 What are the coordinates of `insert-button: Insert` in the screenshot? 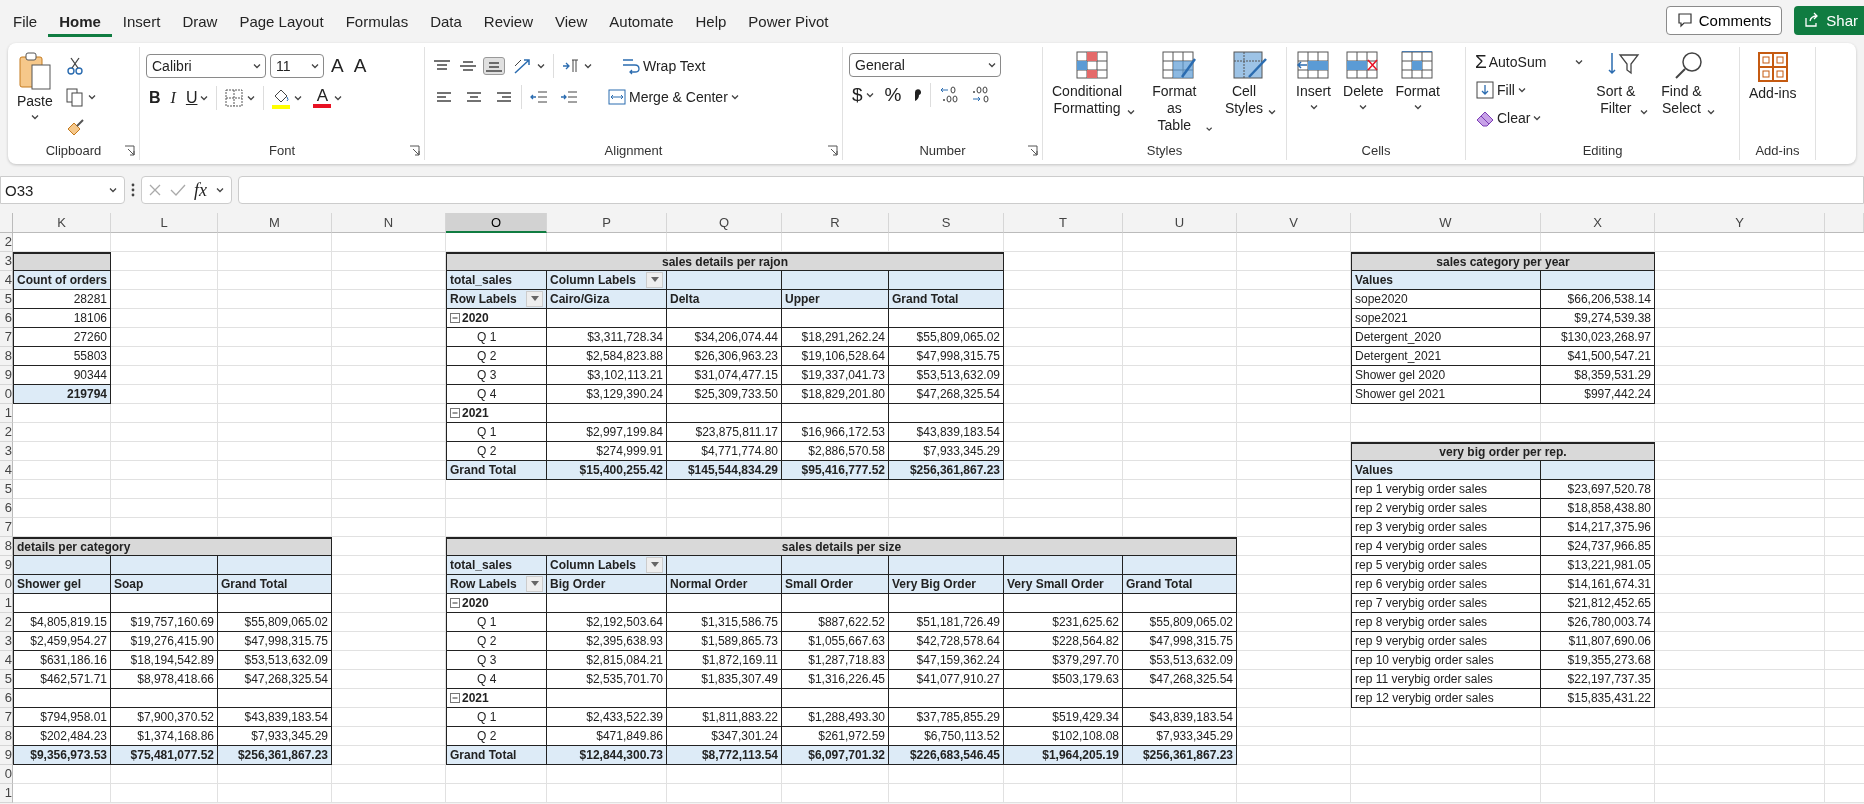 It's located at (1313, 81).